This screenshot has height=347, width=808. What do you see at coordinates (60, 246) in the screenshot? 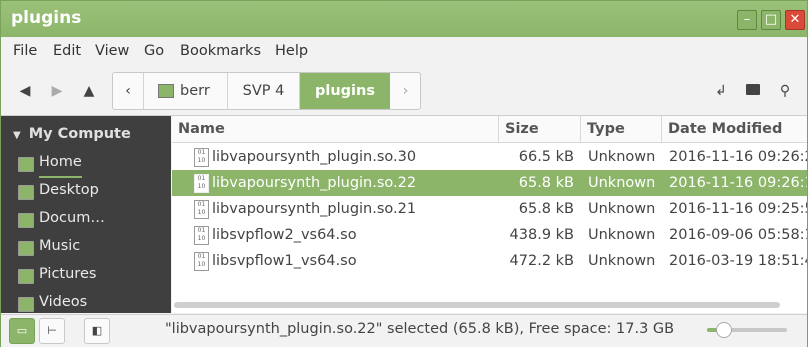
I see `sidebar-item-label: Music` at bounding box center [60, 246].